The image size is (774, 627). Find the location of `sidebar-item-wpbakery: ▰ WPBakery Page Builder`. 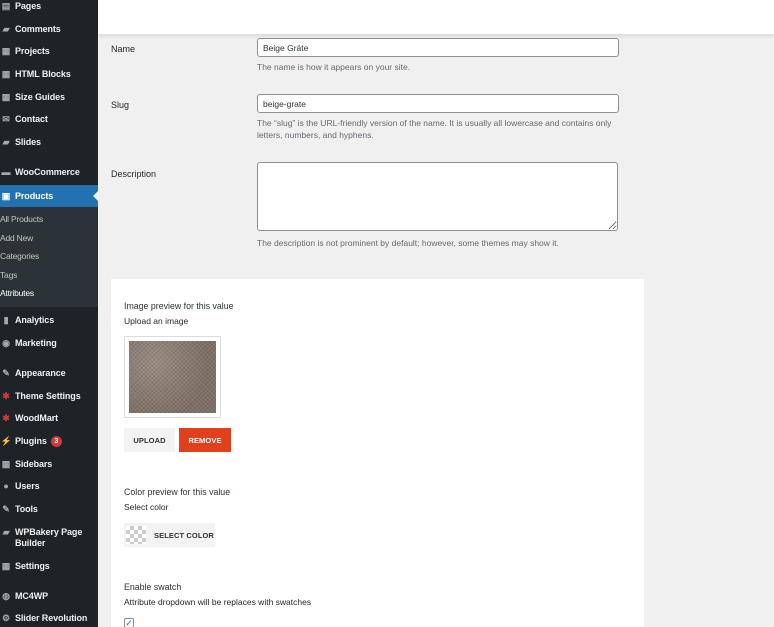

sidebar-item-wpbakery: ▰ WPBakery Page Builder is located at coordinates (49, 539).